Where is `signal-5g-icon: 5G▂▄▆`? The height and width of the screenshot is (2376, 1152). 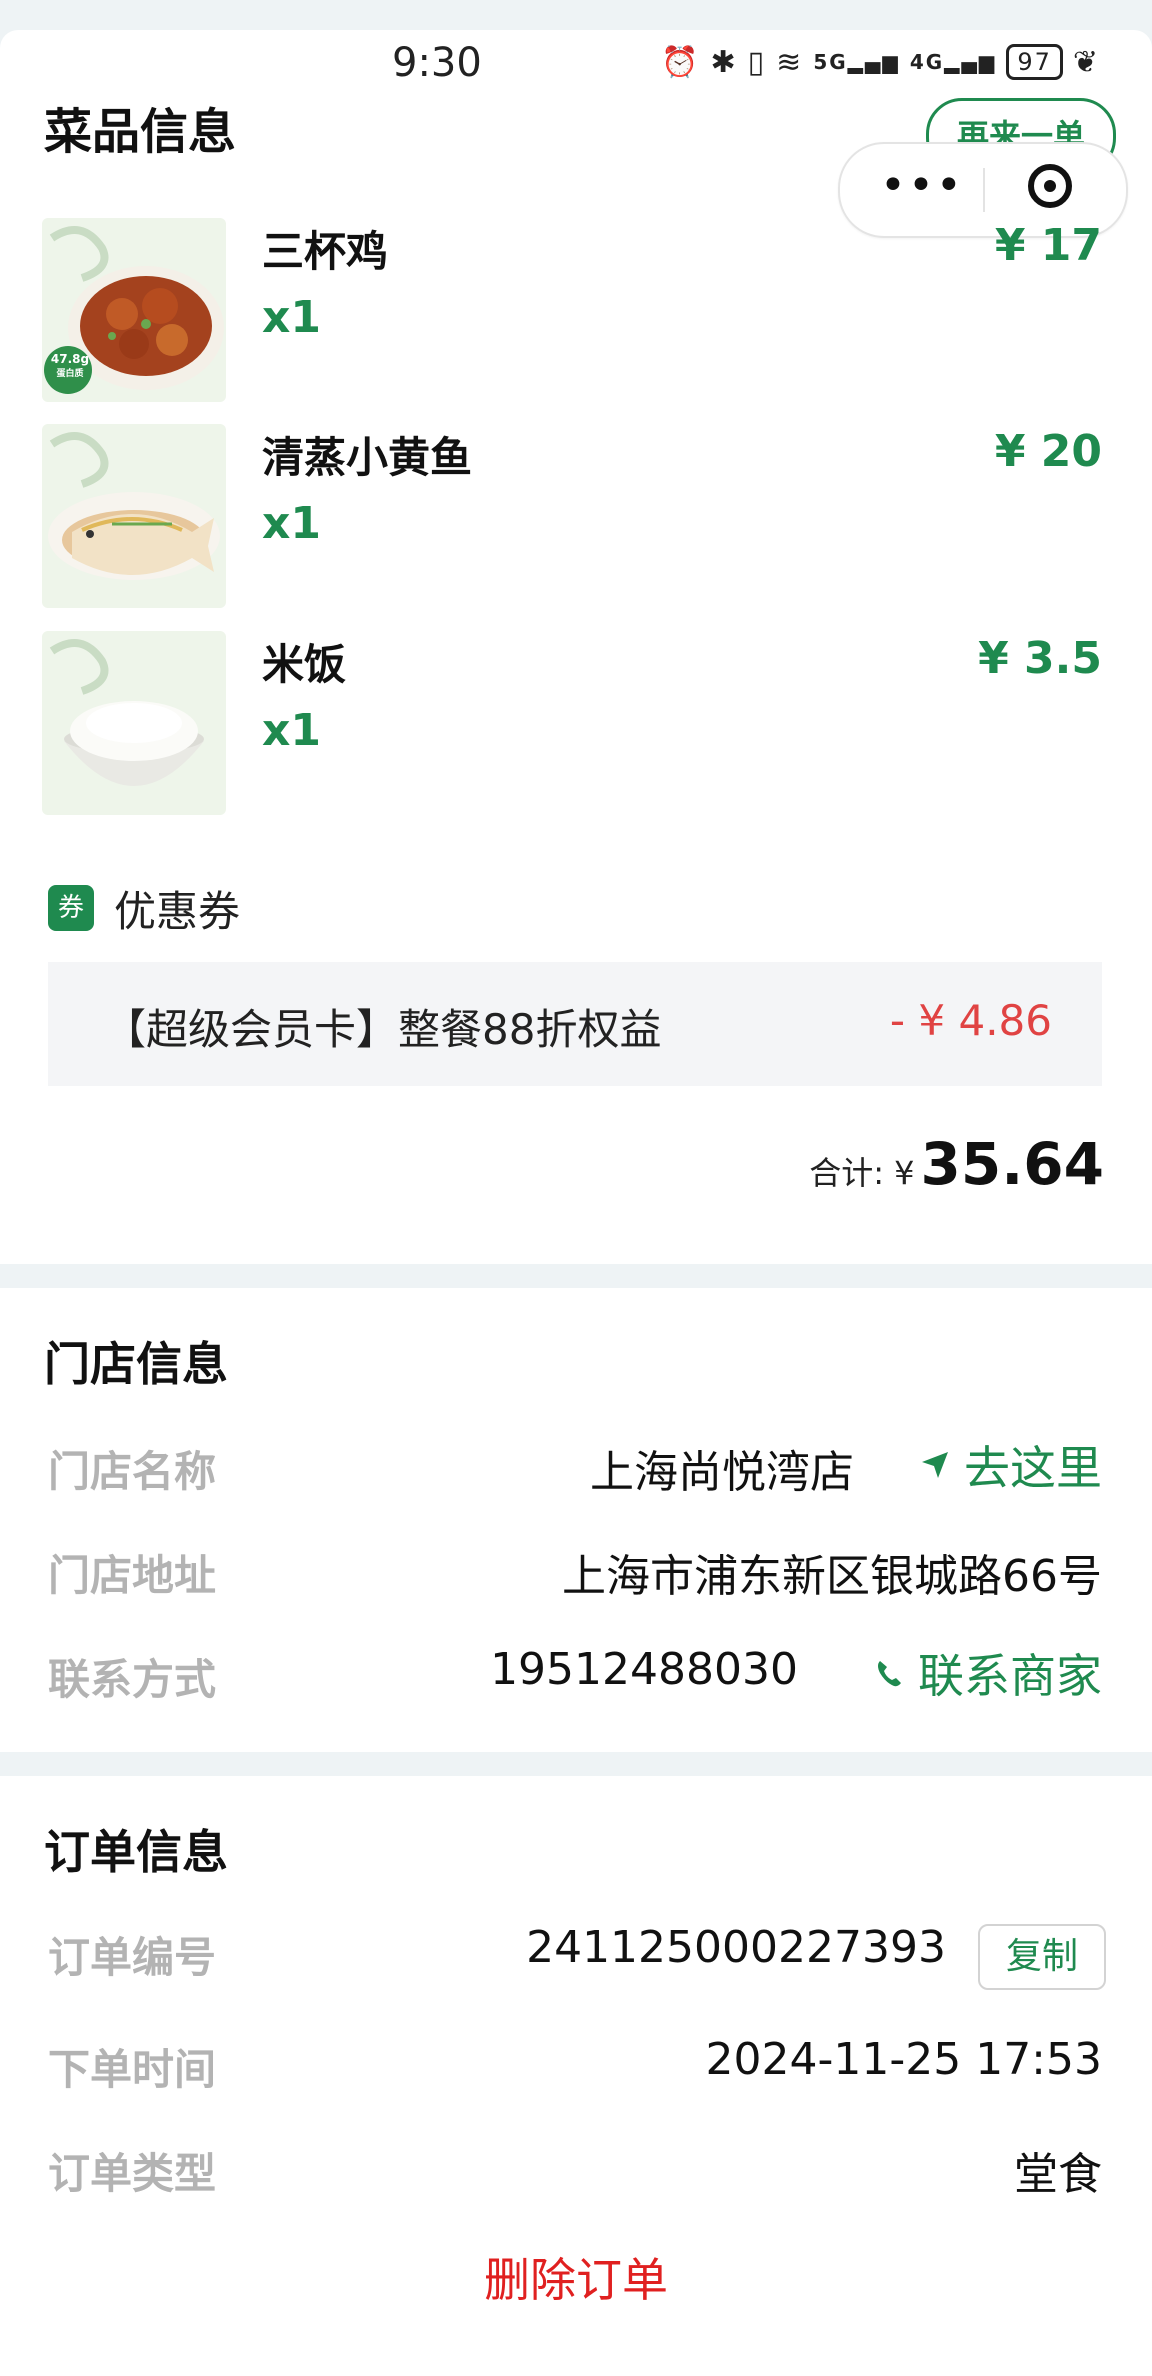 signal-5g-icon: 5G▂▄▆ is located at coordinates (856, 62).